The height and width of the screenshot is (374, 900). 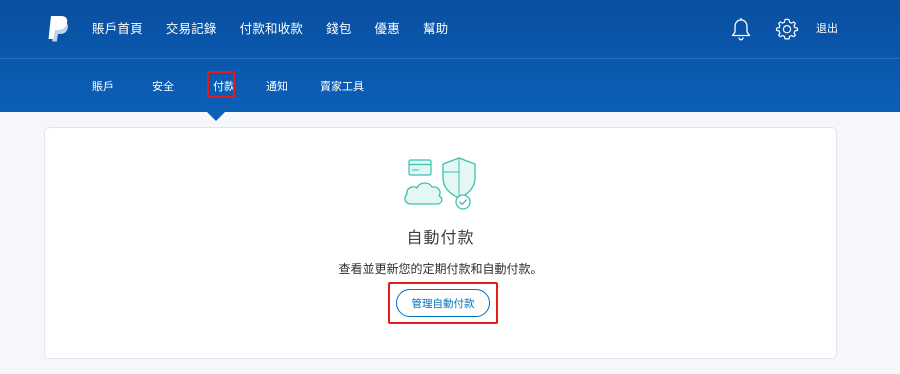 What do you see at coordinates (342, 87) in the screenshot?
I see `subnav-seller-tools: 賣家工具` at bounding box center [342, 87].